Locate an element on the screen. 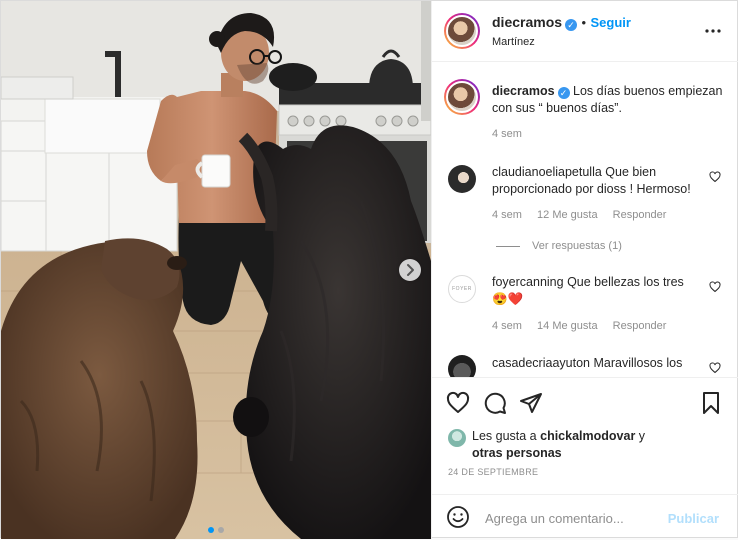  comment-meta: 4 sem 14 Me gusta Responder is located at coordinates (585, 326).